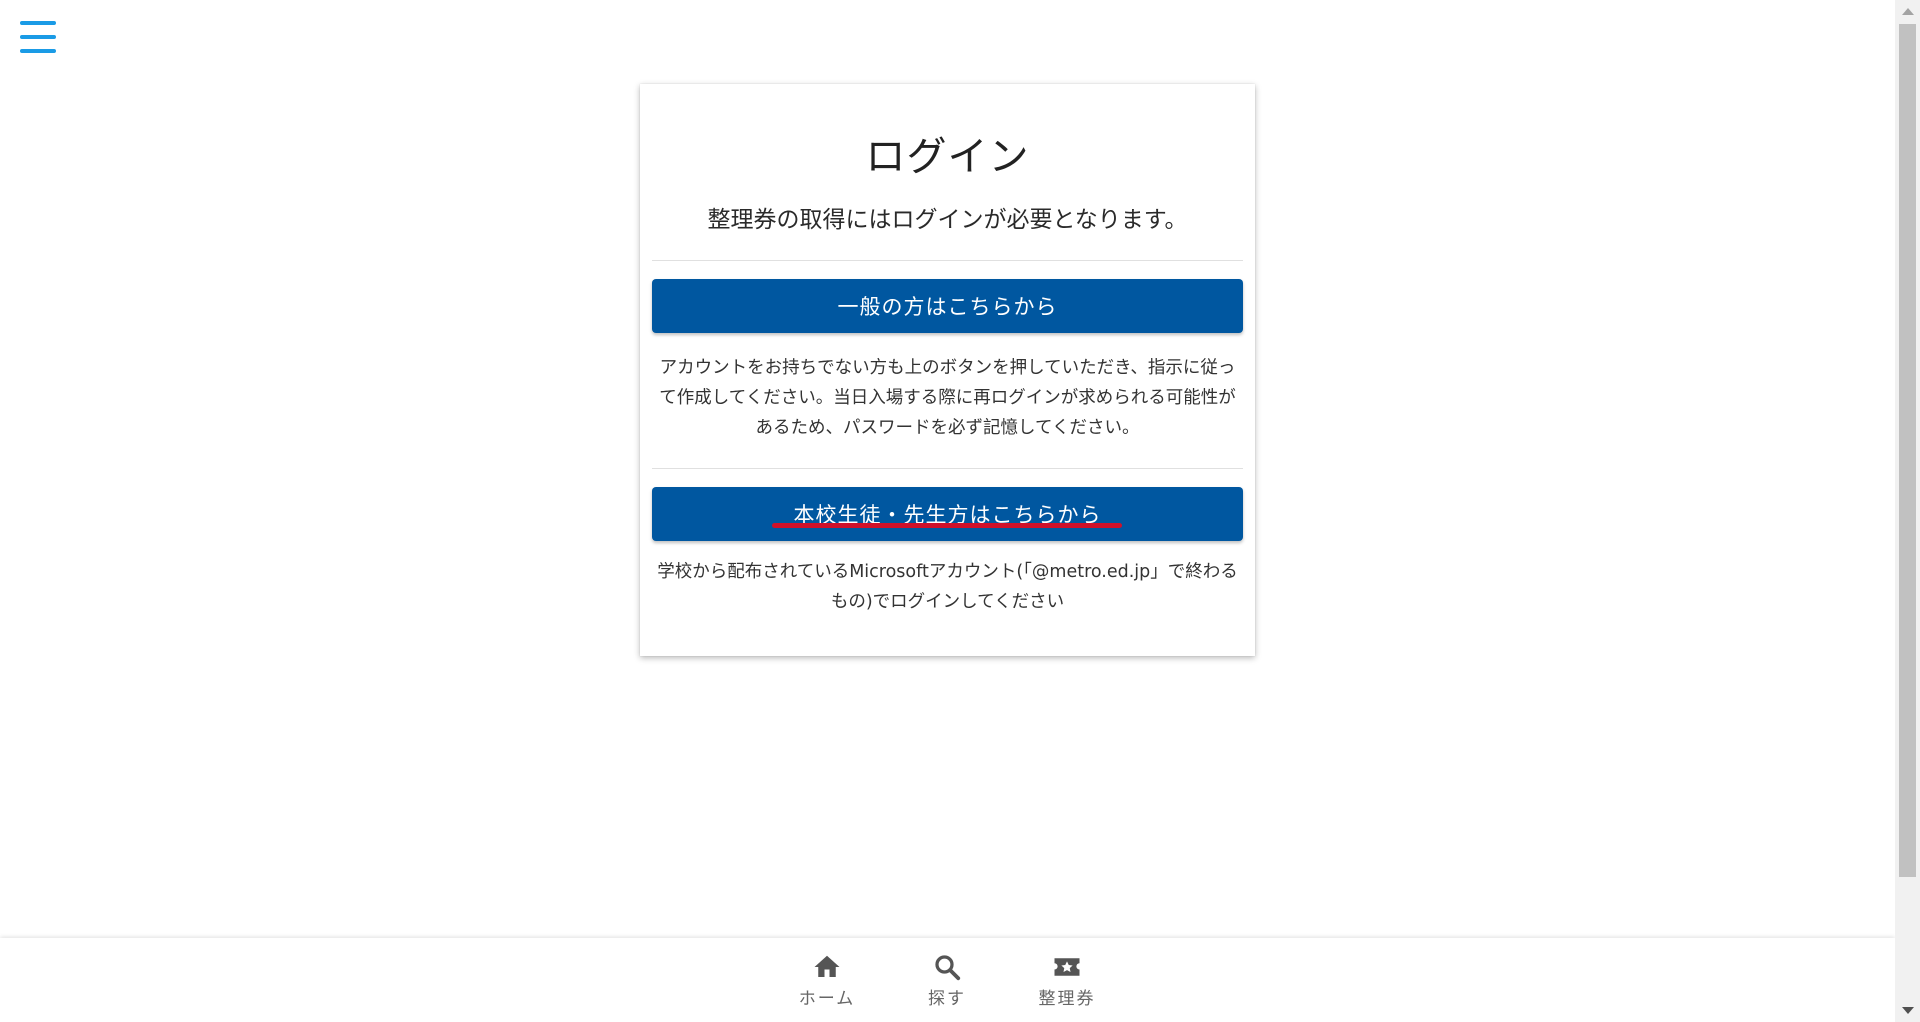  Describe the element at coordinates (947, 220) in the screenshot. I see `login-subtitle: 整理券の取得にはログインが必要となります。` at that location.